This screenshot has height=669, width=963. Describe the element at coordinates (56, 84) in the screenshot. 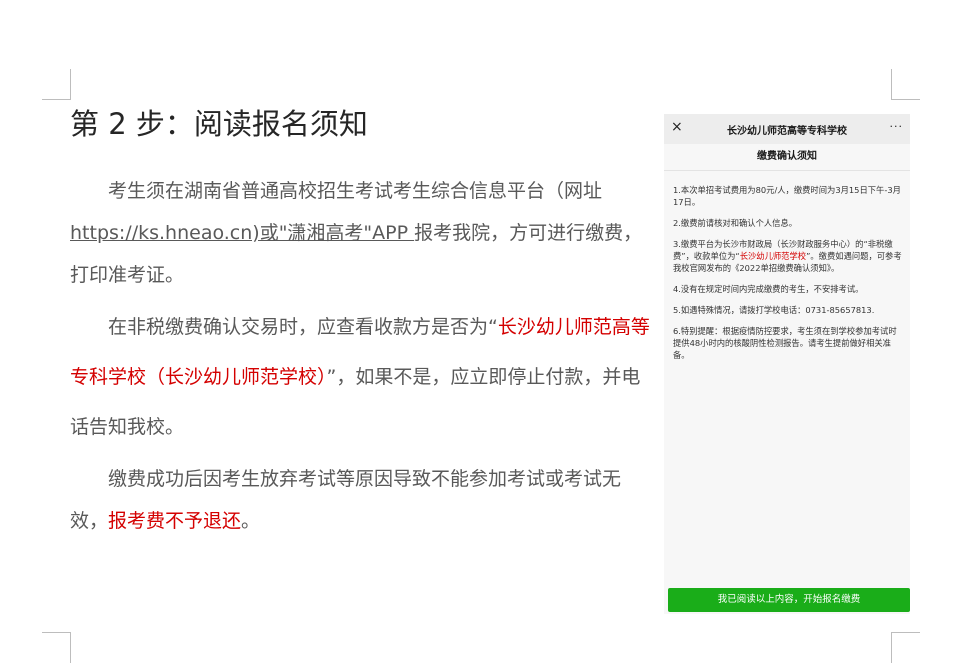

I see `corner-mark-top-left` at that location.